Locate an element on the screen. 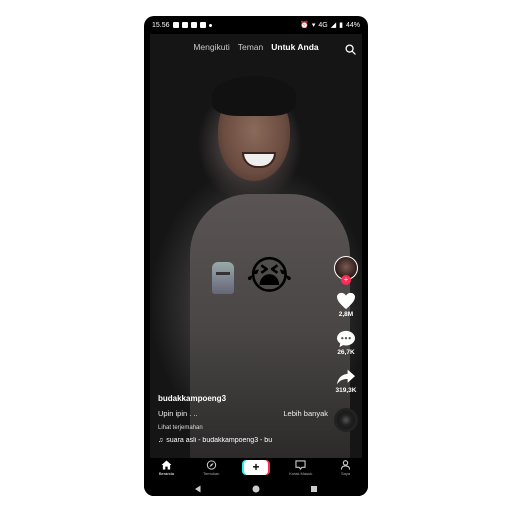 The image size is (512, 512). home-icon is located at coordinates (166, 465).